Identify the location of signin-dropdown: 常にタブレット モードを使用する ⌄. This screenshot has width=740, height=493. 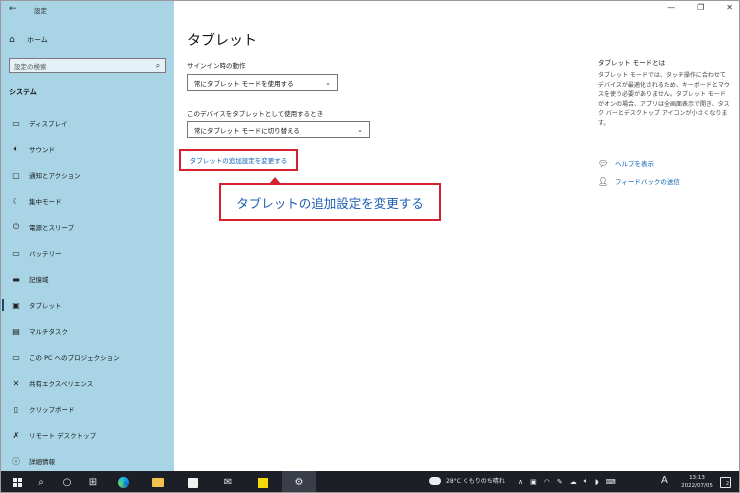
(262, 82).